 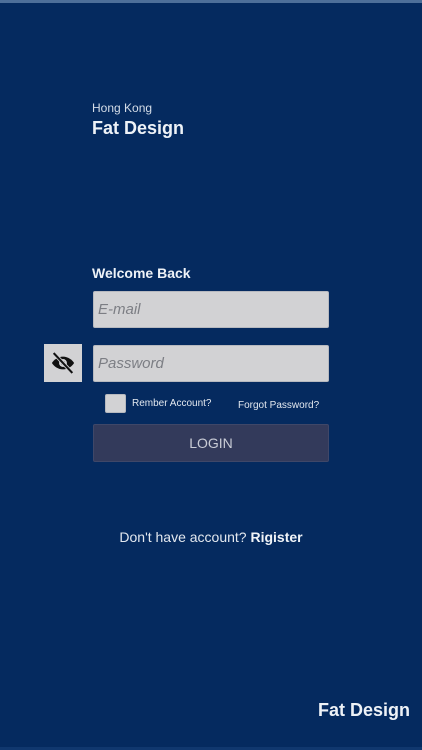 I want to click on password-visibility-toggle, so click(x=63, y=363).